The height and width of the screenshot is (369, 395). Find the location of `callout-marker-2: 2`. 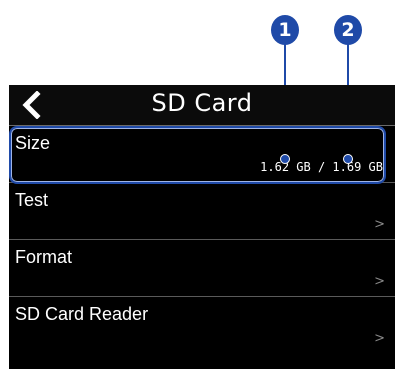

callout-marker-2: 2 is located at coordinates (348, 30).